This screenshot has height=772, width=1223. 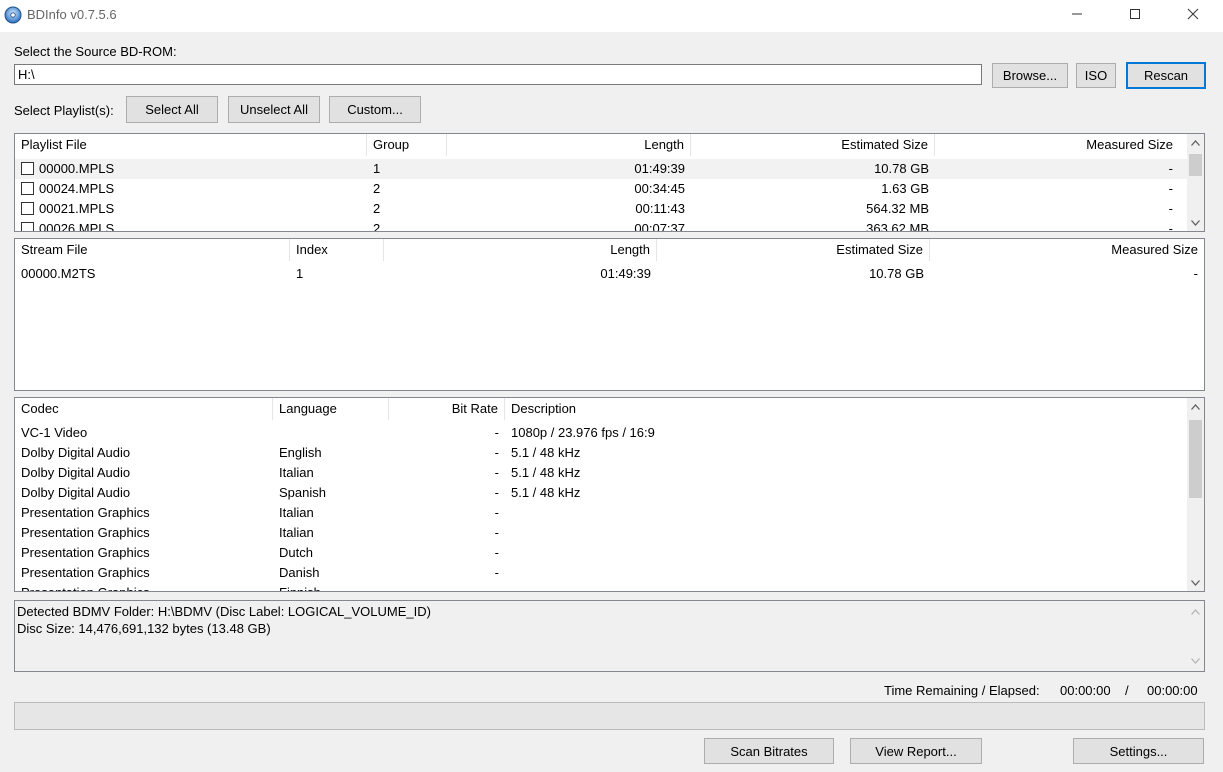 What do you see at coordinates (905, 188) in the screenshot?
I see `playlist-estimated-size: 1.63 GB` at bounding box center [905, 188].